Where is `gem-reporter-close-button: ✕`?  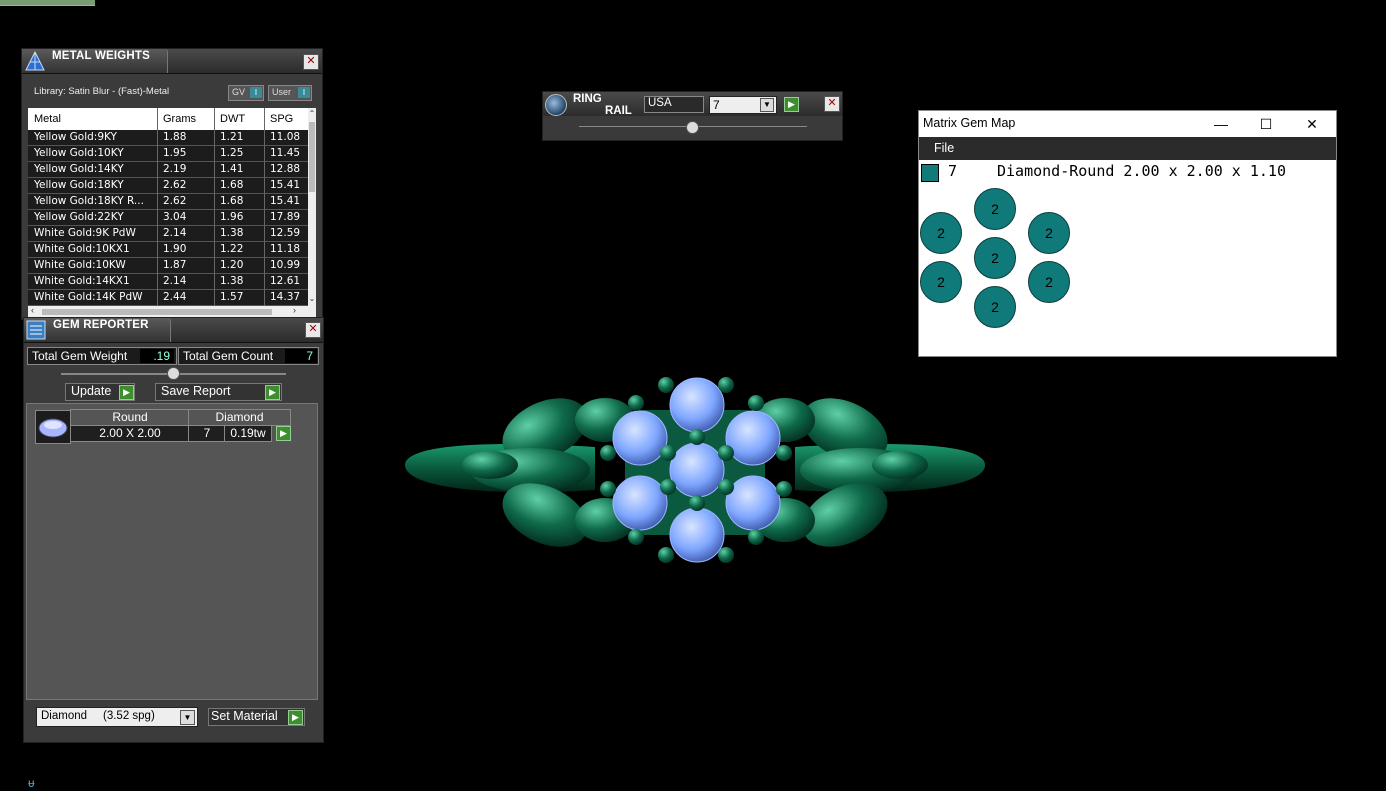 gem-reporter-close-button: ✕ is located at coordinates (313, 330).